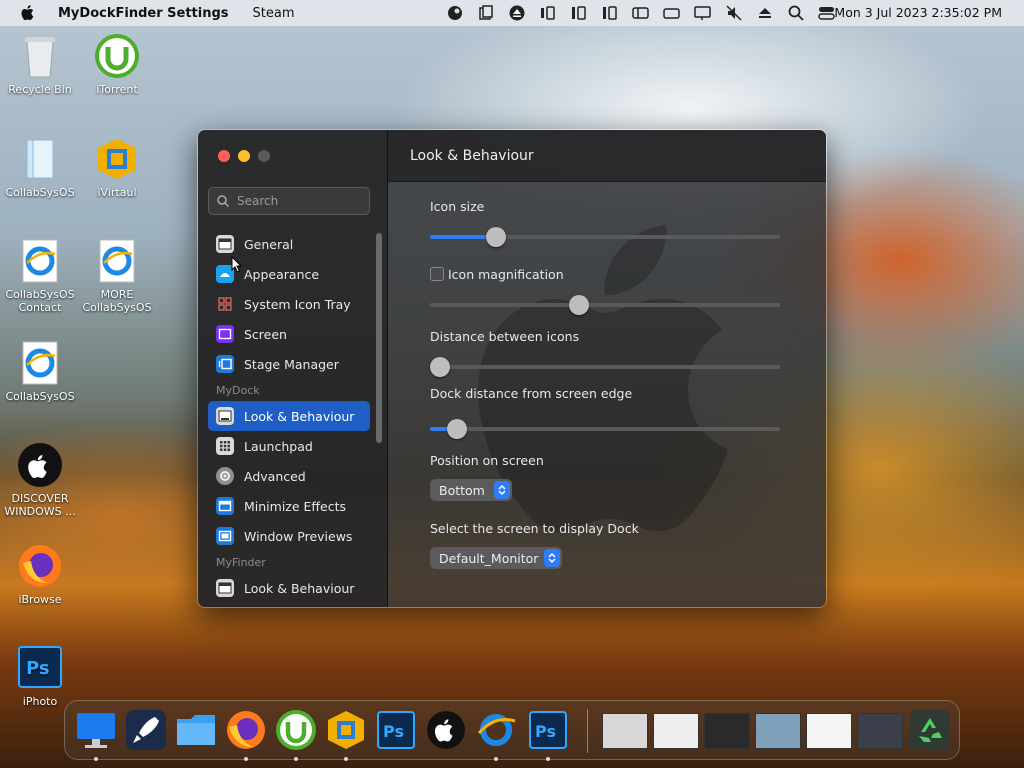 The width and height of the screenshot is (1024, 768). I want to click on sidebar-item-general: General, so click(289, 244).